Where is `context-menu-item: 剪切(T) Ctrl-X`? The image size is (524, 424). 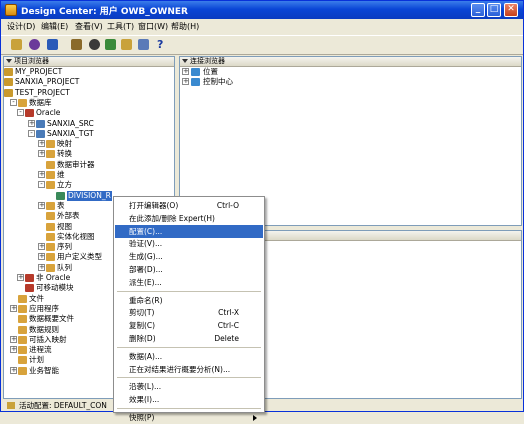 context-menu-item: 剪切(T) Ctrl-X is located at coordinates (189, 312).